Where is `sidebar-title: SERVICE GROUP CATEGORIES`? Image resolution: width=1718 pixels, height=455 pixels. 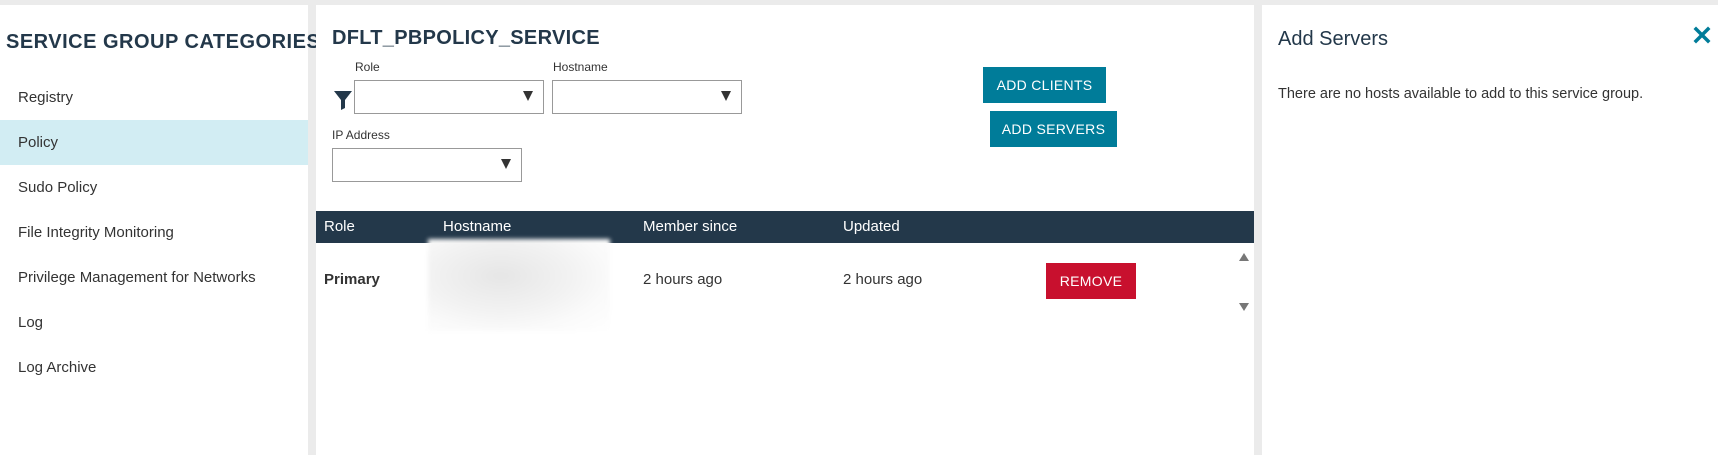
sidebar-title: SERVICE GROUP CATEGORIES is located at coordinates (163, 42).